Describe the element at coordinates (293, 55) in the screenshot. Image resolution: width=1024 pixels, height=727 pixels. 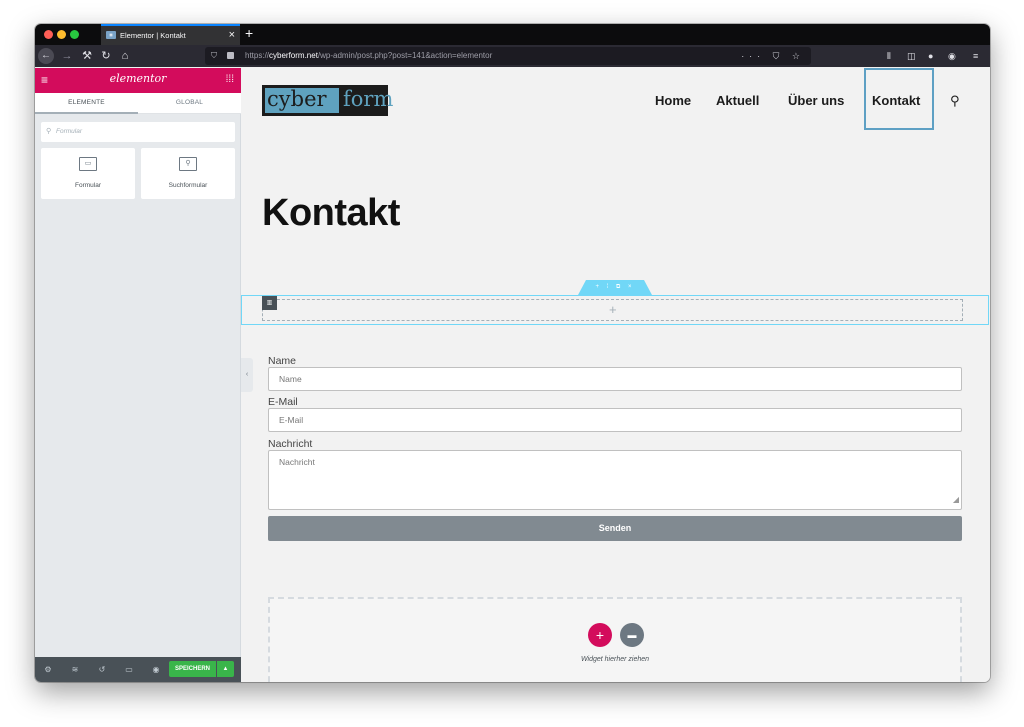
I see `url-host: cyberform.net` at that location.